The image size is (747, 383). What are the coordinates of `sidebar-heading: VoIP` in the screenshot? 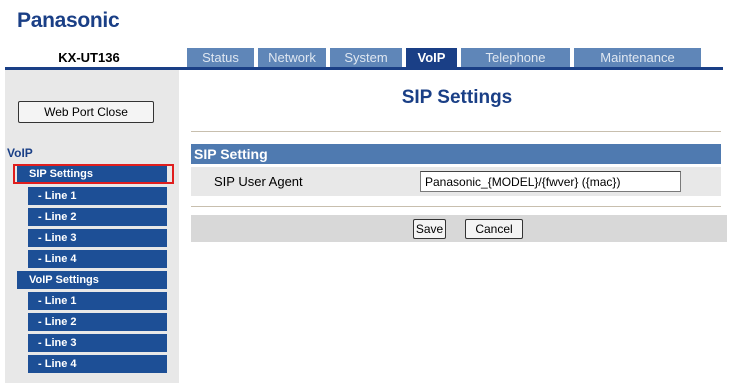 It's located at (20, 153).